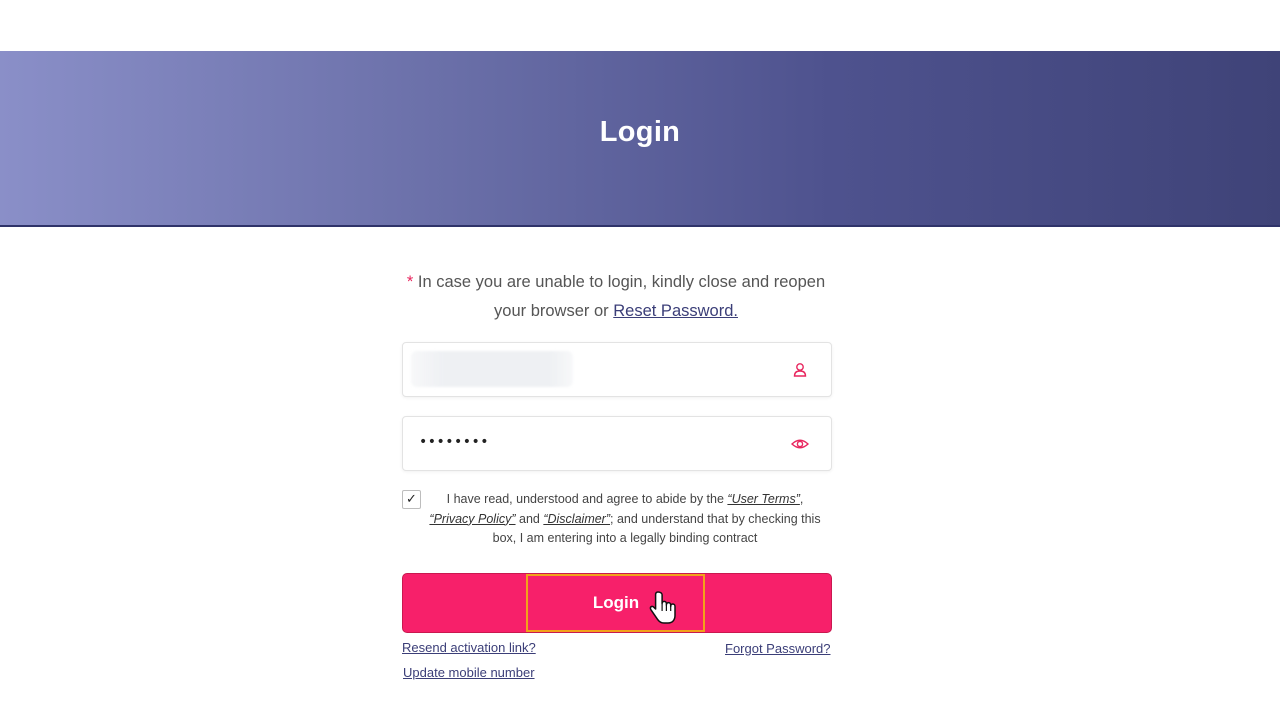  I want to click on password-value: ••••••••, so click(454, 442).